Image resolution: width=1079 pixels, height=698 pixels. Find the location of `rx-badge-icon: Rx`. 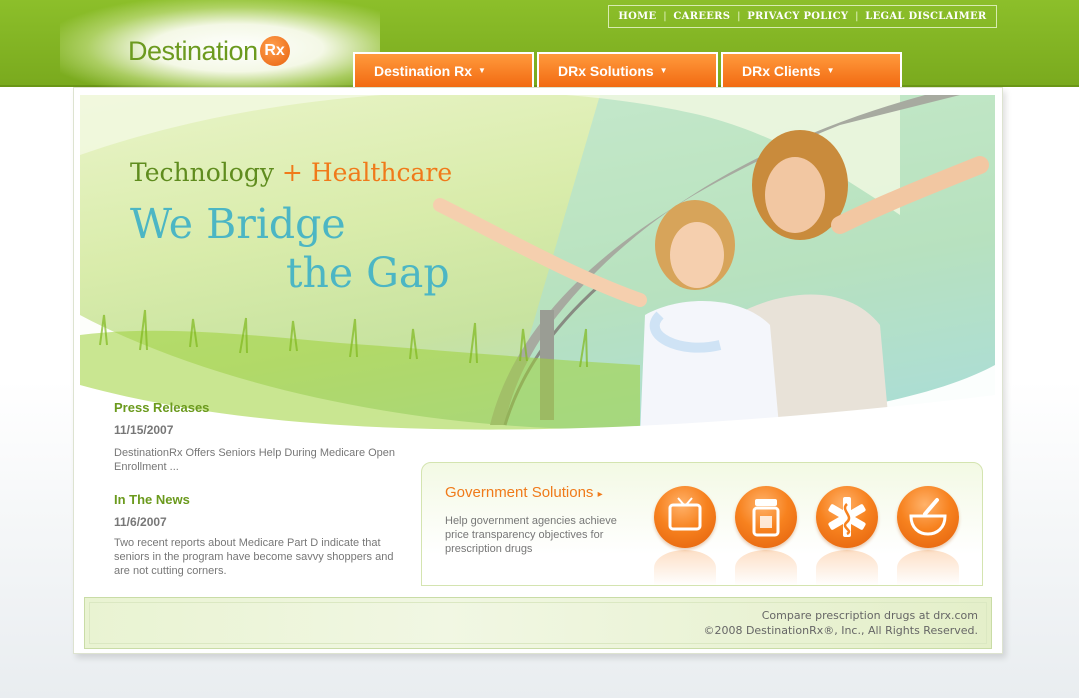

rx-badge-icon: Rx is located at coordinates (274, 51).